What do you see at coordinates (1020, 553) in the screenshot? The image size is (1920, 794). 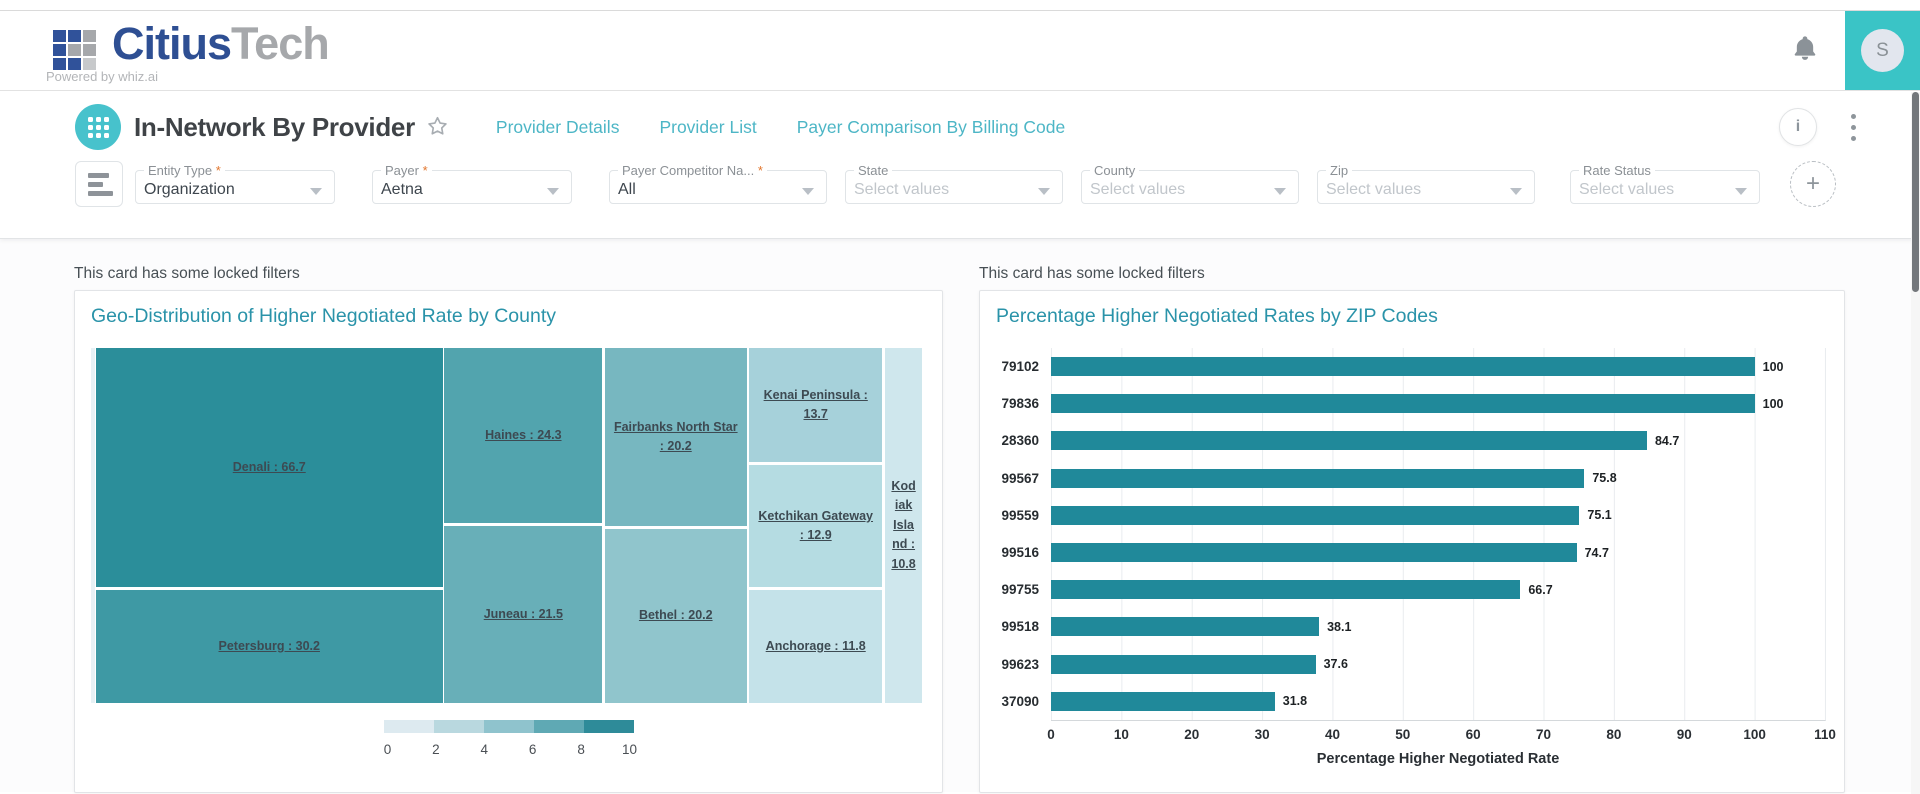 I see `bar-category-label: 99516` at bounding box center [1020, 553].